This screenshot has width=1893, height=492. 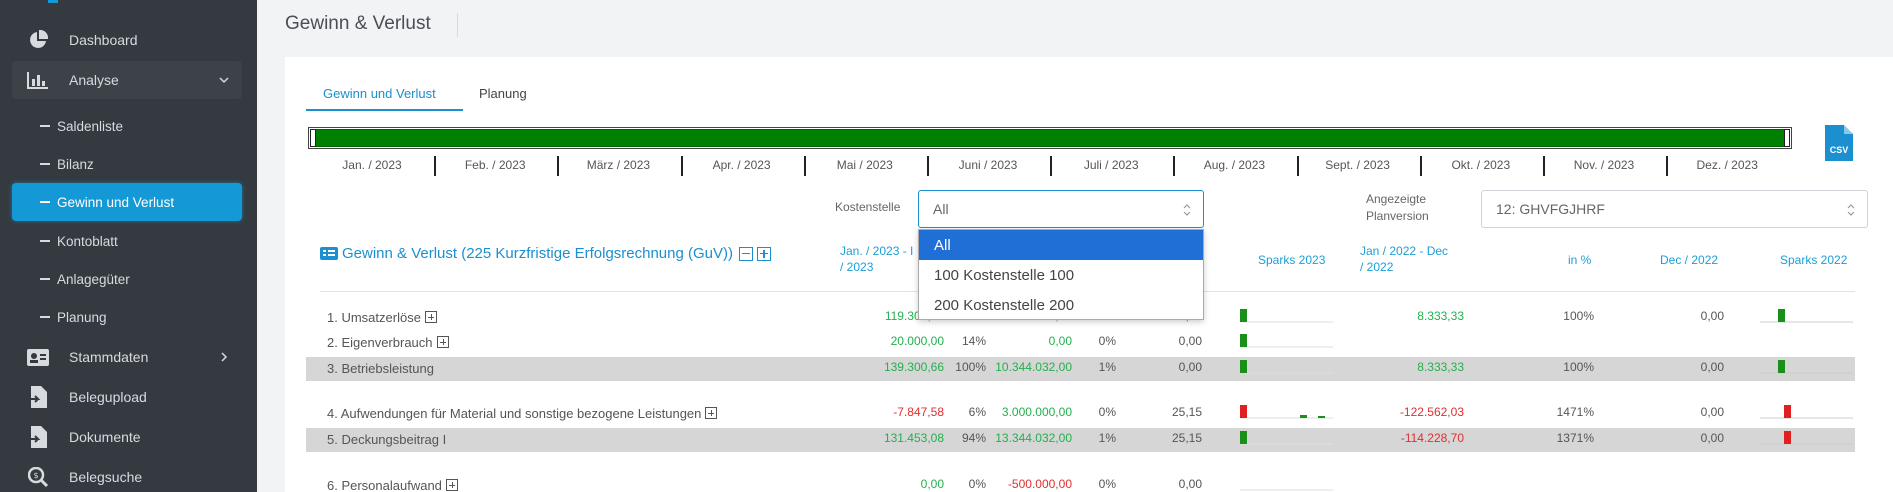 What do you see at coordinates (1050, 138) in the screenshot?
I see `period-range-slider` at bounding box center [1050, 138].